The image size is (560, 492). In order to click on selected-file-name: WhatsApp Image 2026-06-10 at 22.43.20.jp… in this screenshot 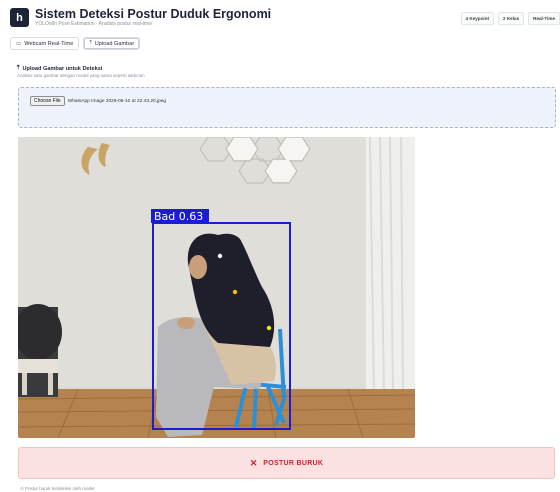, I will do `click(117, 101)`.